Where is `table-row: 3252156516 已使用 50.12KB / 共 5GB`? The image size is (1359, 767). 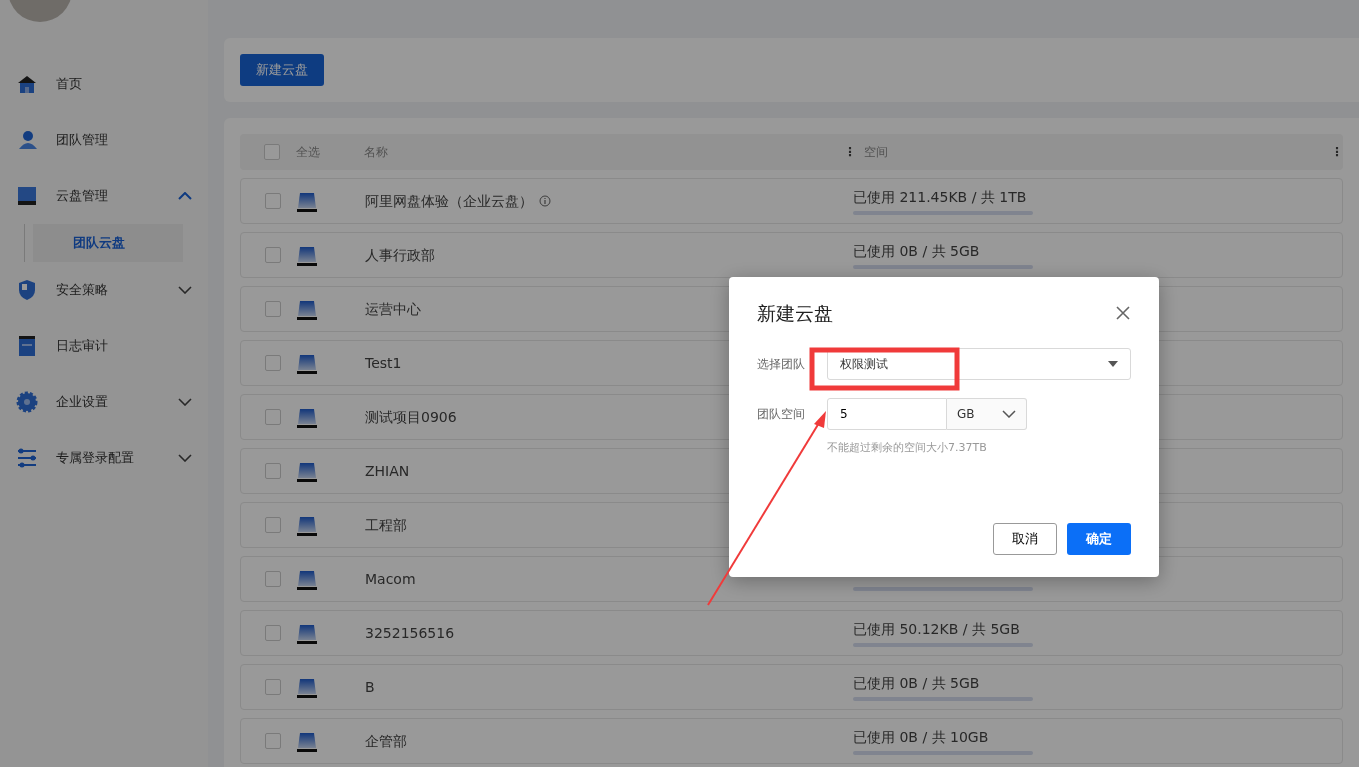
table-row: 3252156516 已使用 50.12KB / 共 5GB is located at coordinates (791, 633).